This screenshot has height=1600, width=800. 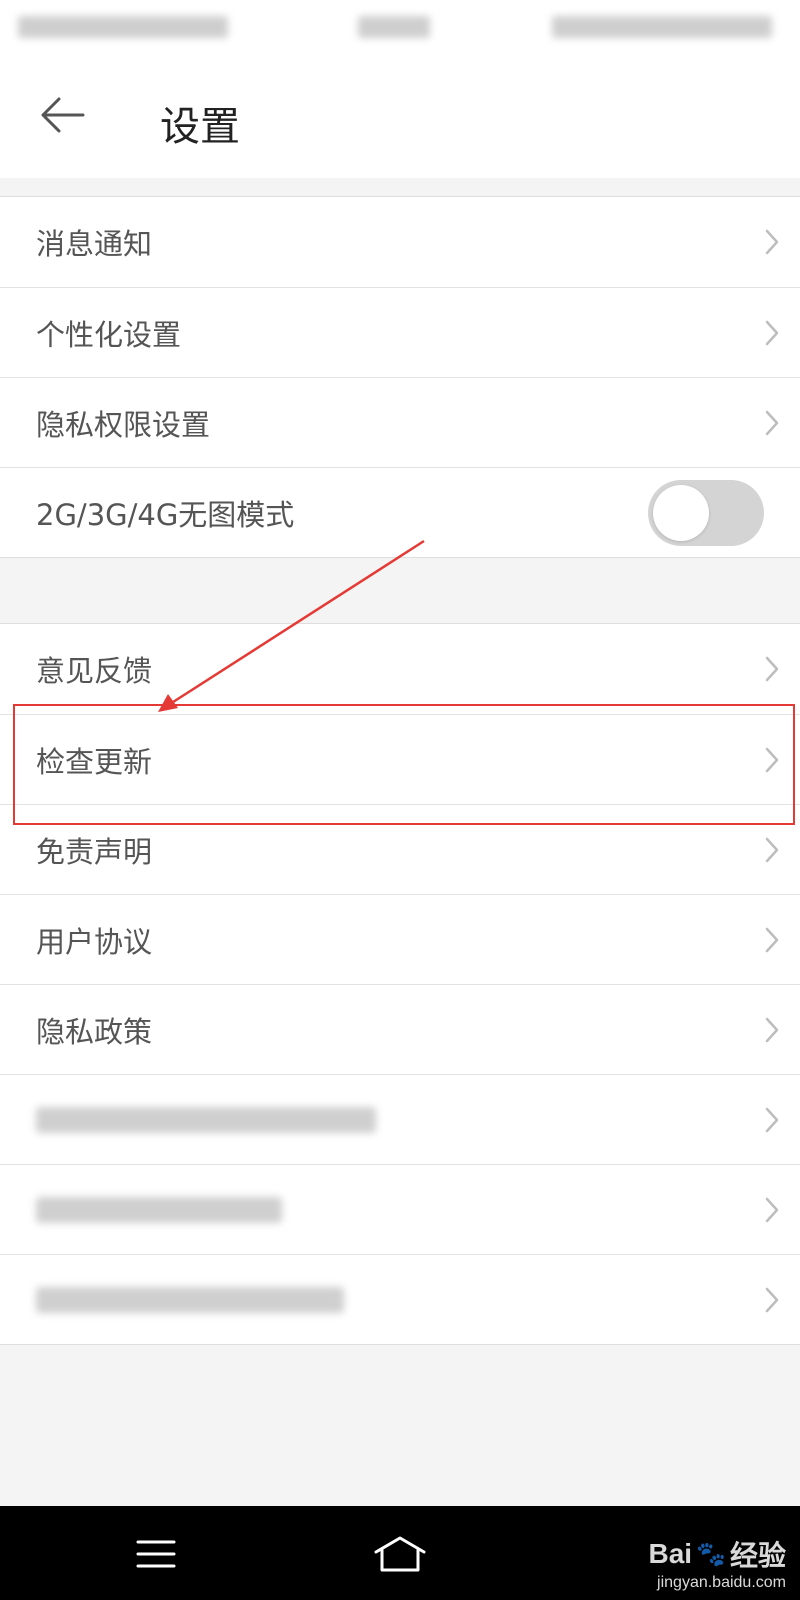 What do you see at coordinates (400, 242) in the screenshot?
I see `settings-item-notifications: 消息通知` at bounding box center [400, 242].